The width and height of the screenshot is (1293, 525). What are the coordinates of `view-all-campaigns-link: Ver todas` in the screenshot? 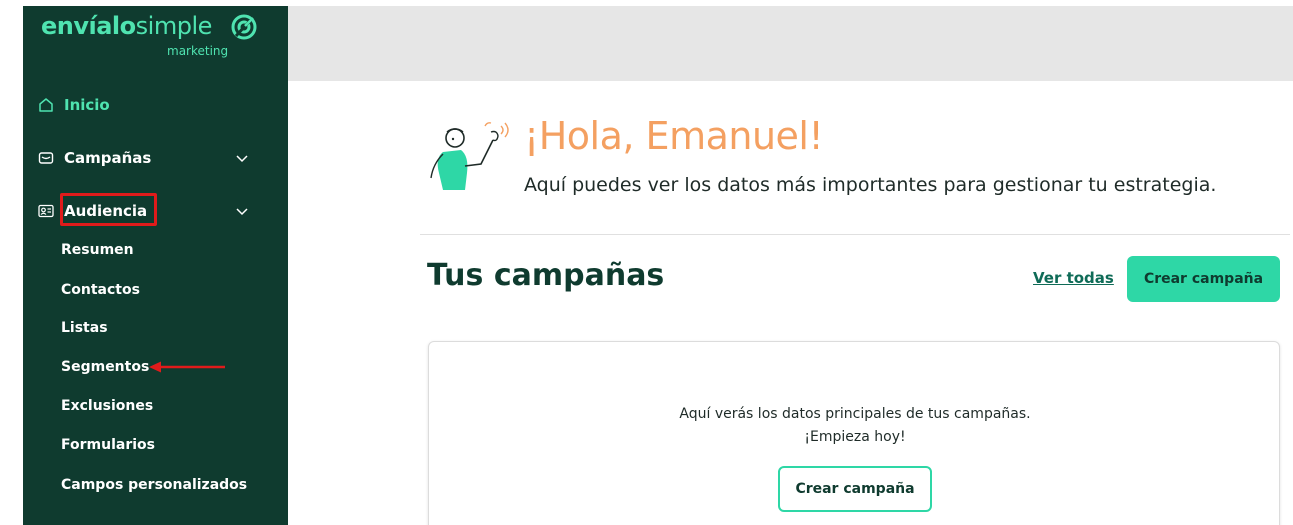 It's located at (1073, 278).